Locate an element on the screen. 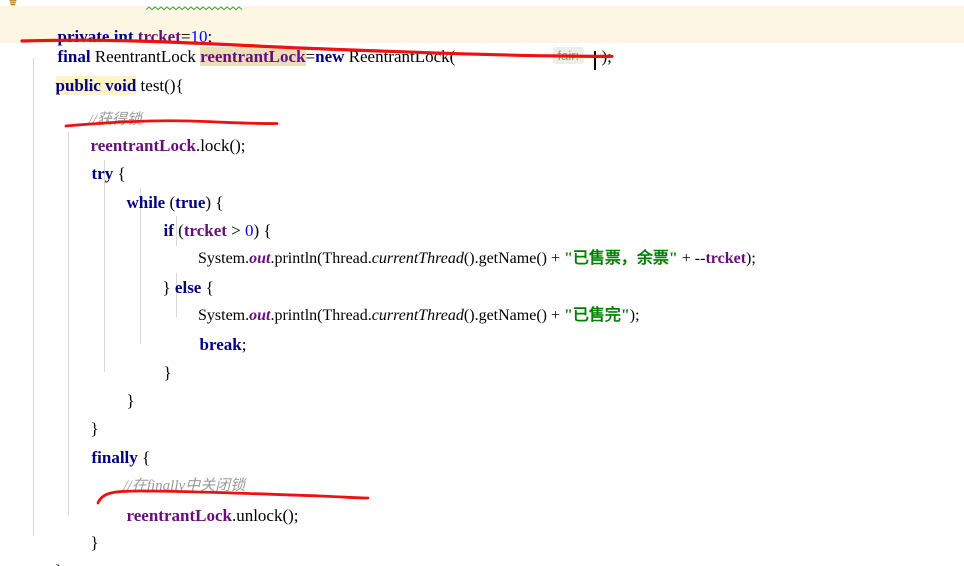 This screenshot has width=964, height=566. code-line-7: if (trcket > 0) { is located at coordinates (482, 214).